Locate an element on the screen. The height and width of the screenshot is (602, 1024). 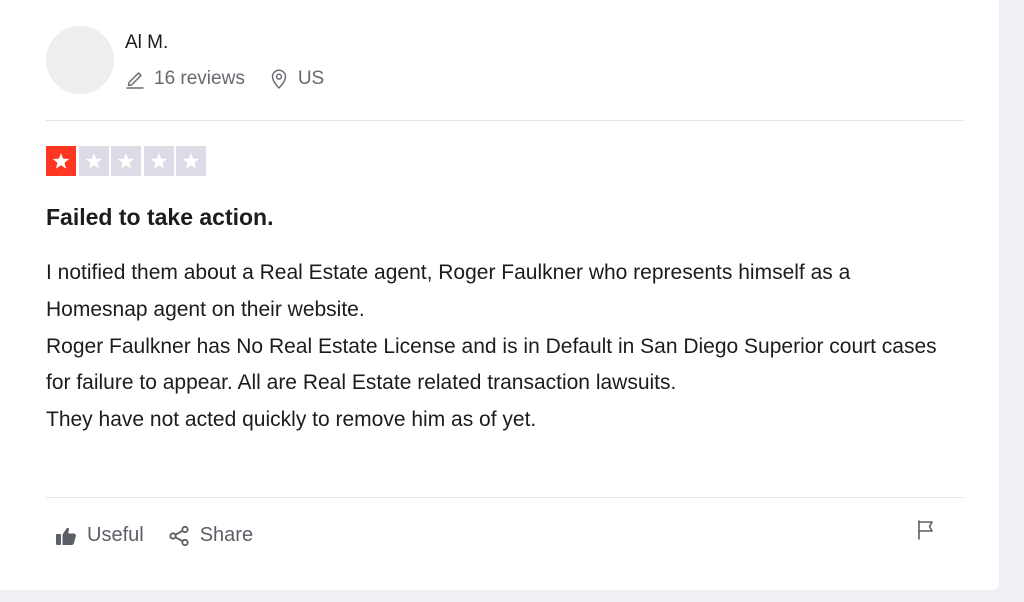
footer-divider is located at coordinates (504, 497).